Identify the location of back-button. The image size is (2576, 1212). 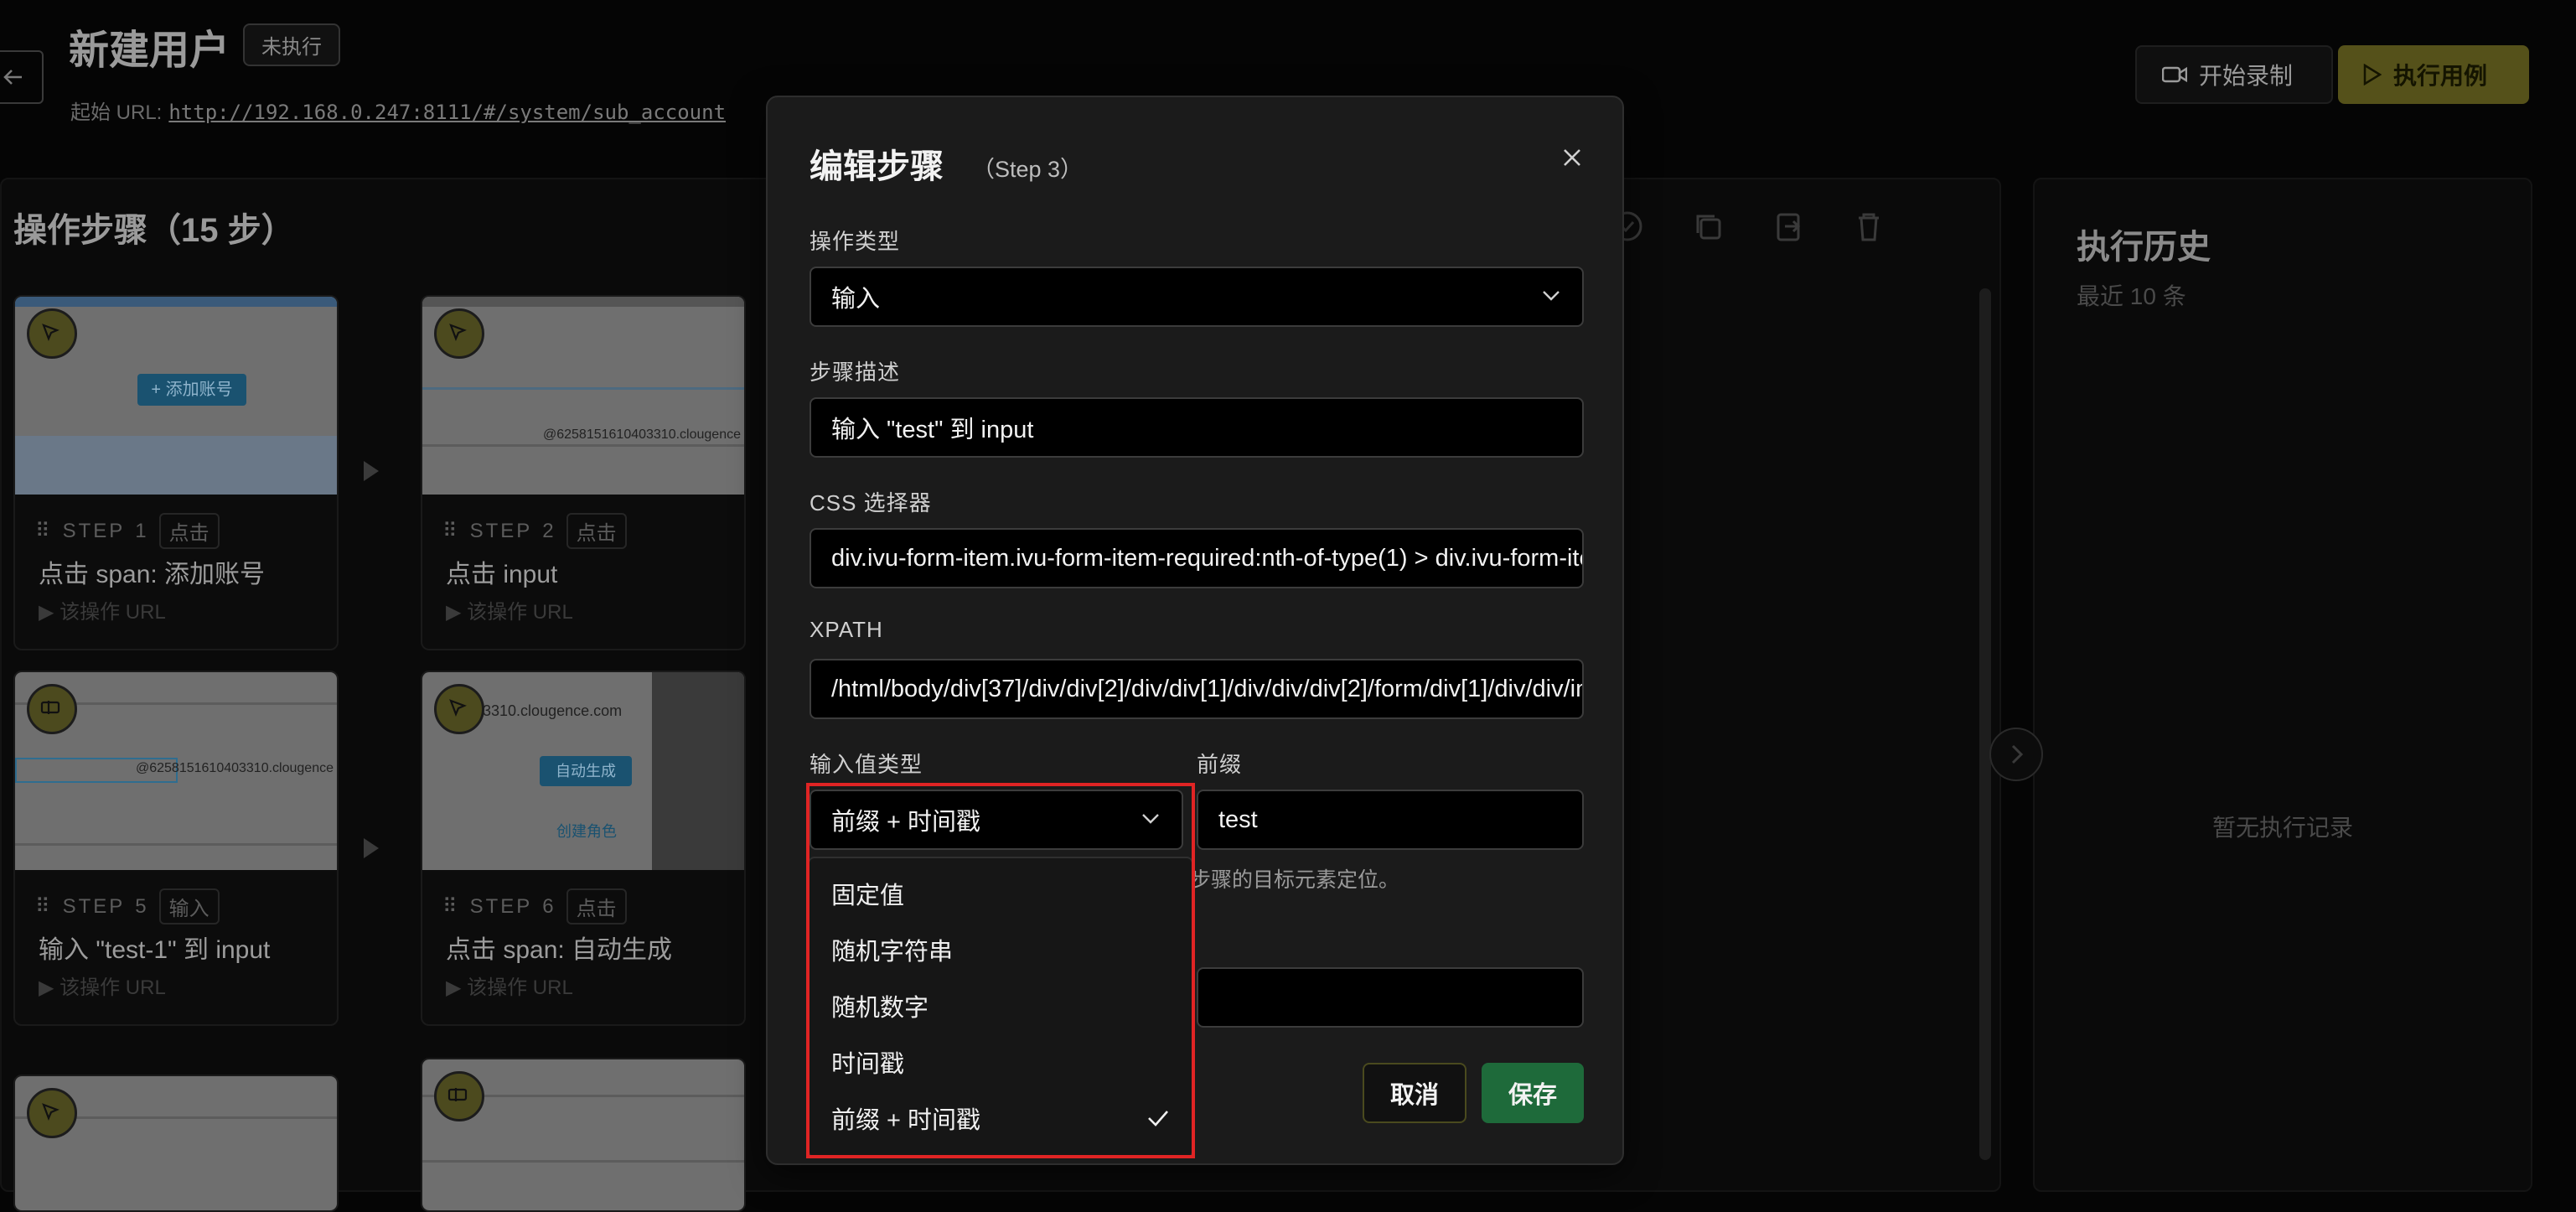
(22, 77).